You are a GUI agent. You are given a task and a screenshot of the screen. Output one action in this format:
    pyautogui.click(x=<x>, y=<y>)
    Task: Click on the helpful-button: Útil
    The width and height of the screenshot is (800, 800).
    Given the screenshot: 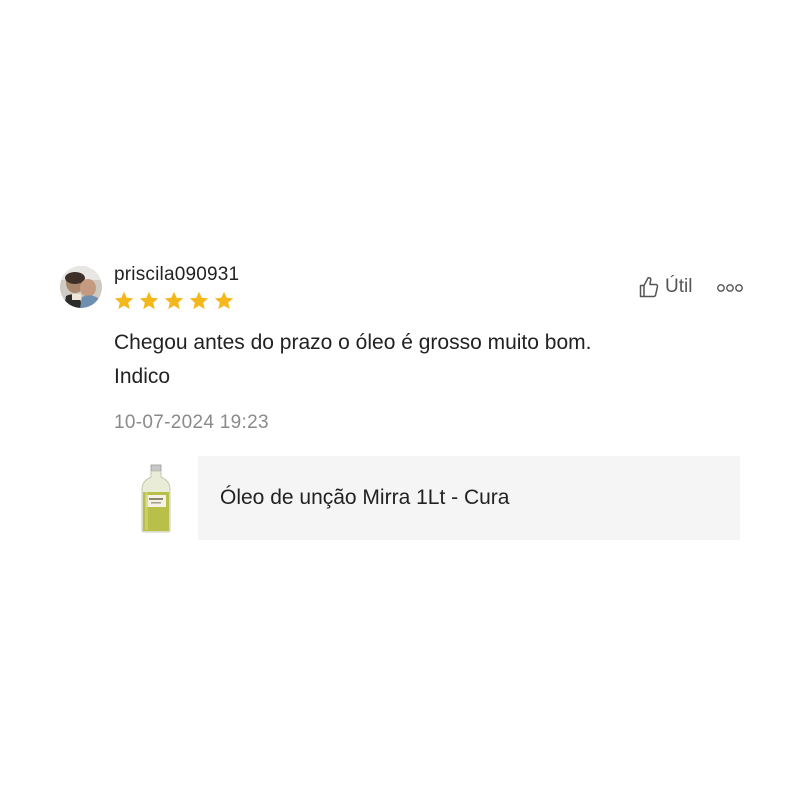 What is the action you would take?
    pyautogui.click(x=665, y=287)
    